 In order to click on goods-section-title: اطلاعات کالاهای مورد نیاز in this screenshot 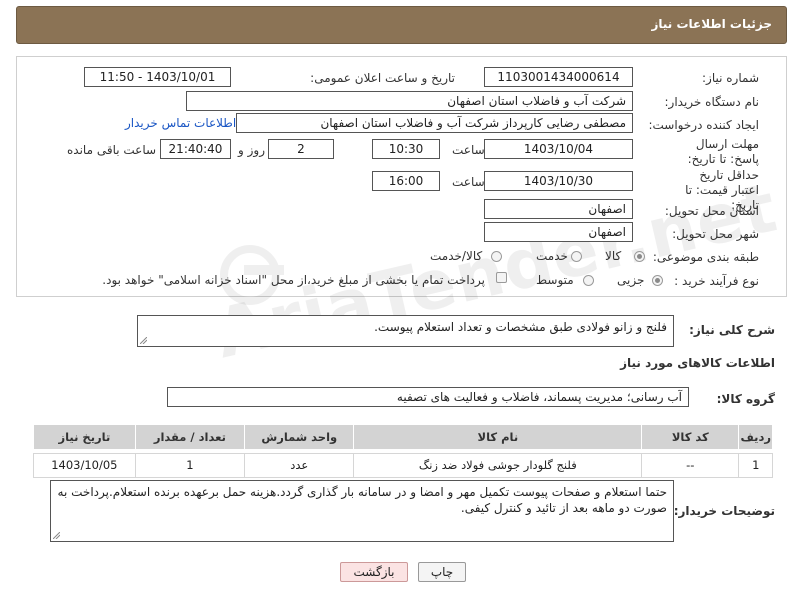, I will do `click(697, 363)`.